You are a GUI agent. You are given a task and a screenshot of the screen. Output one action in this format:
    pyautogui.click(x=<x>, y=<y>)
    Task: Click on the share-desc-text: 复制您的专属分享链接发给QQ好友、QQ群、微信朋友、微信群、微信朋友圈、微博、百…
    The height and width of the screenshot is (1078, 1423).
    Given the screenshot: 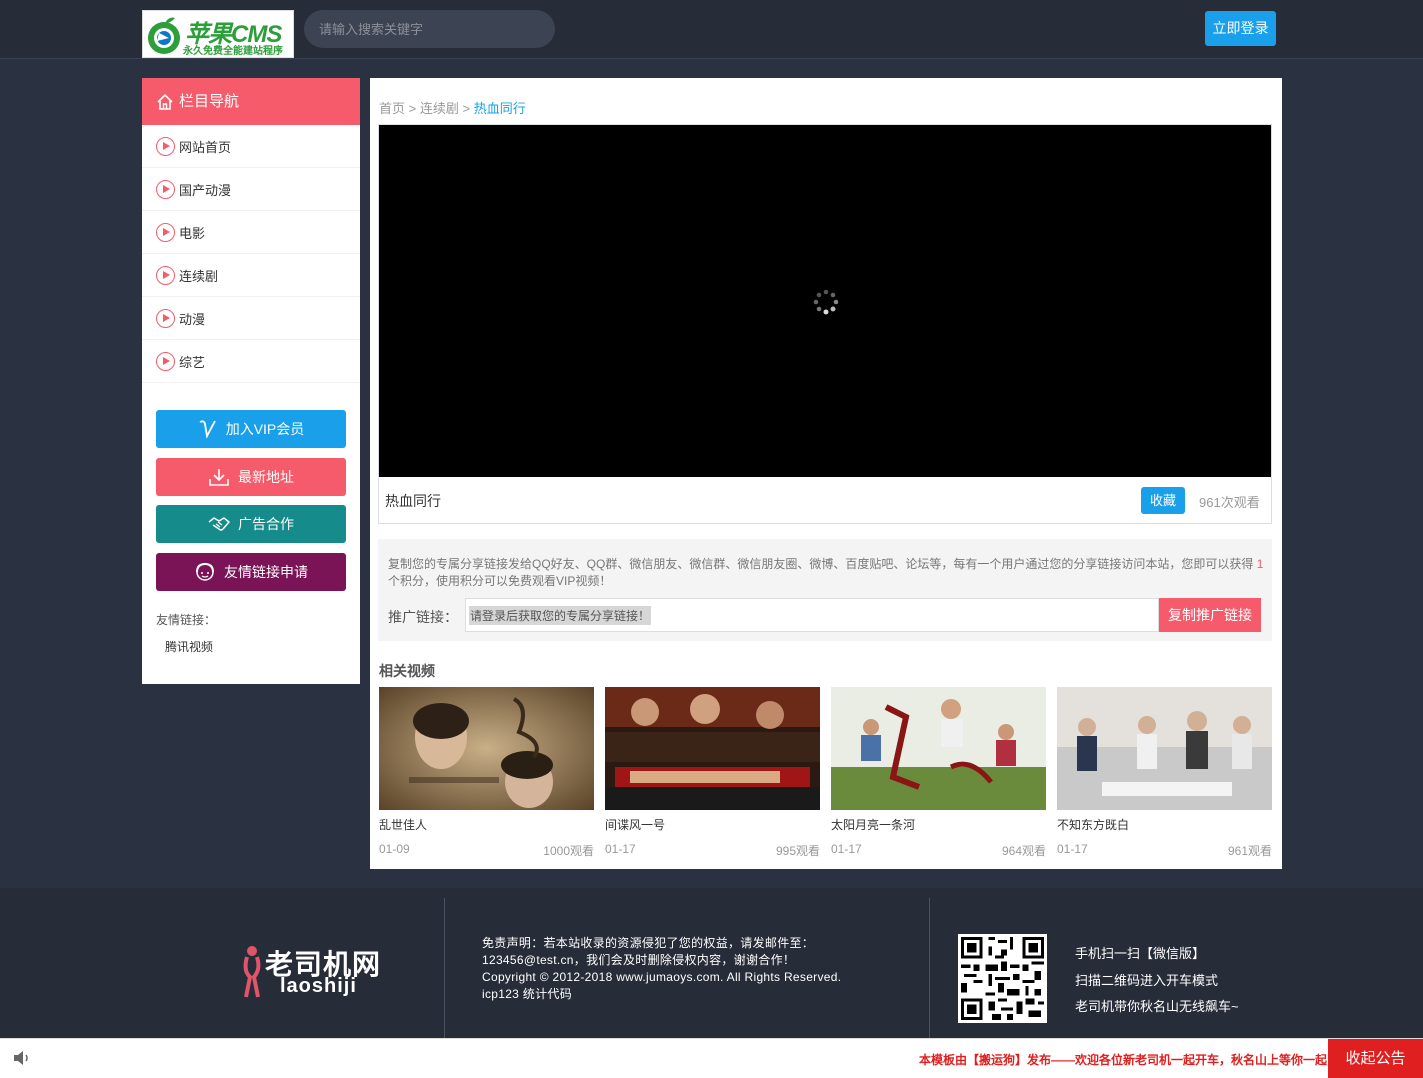 What is the action you would take?
    pyautogui.click(x=821, y=564)
    